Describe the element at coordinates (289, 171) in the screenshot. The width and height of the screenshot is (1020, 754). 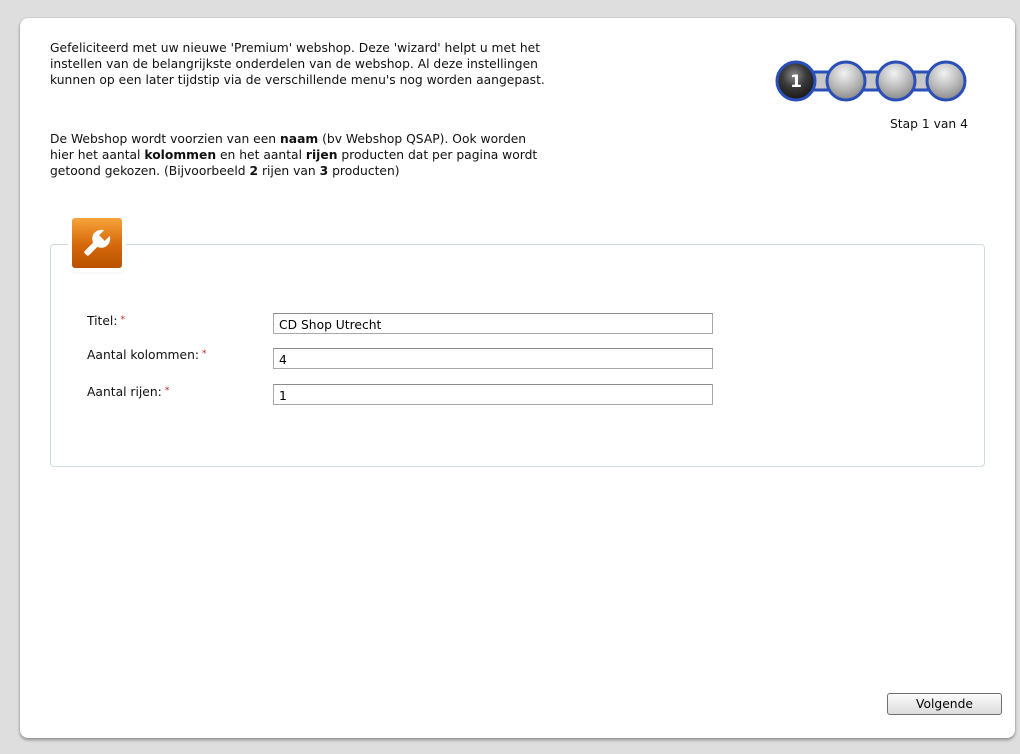
I see `description-text-part: rijen van` at that location.